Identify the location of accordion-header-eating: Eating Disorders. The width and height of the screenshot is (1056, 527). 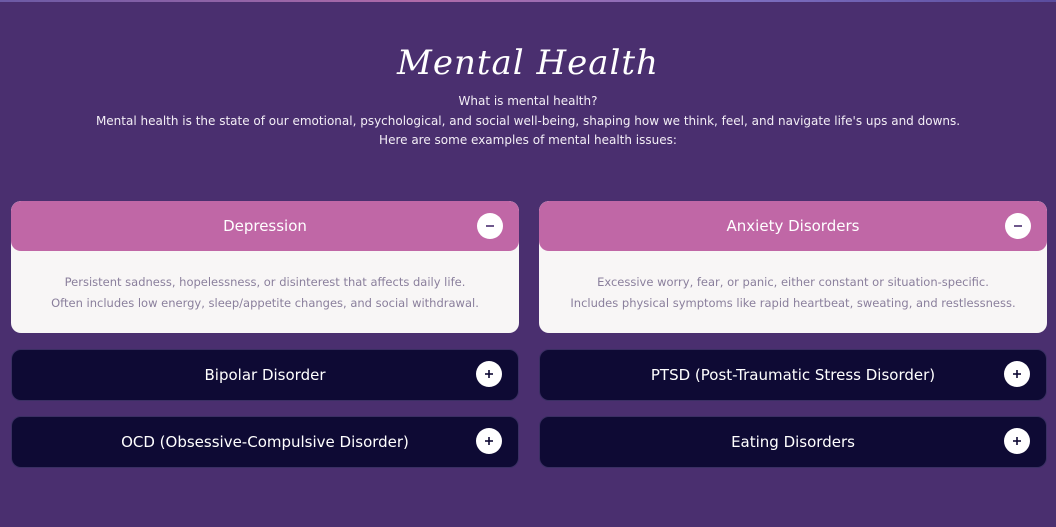
(793, 442).